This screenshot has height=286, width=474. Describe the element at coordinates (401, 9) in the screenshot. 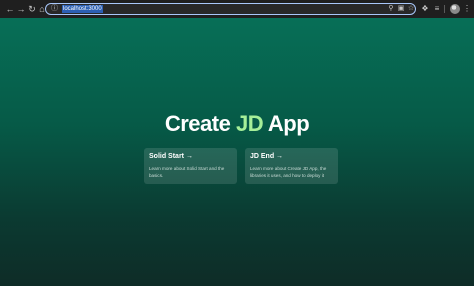

I see `lock-icon: ▣` at that location.